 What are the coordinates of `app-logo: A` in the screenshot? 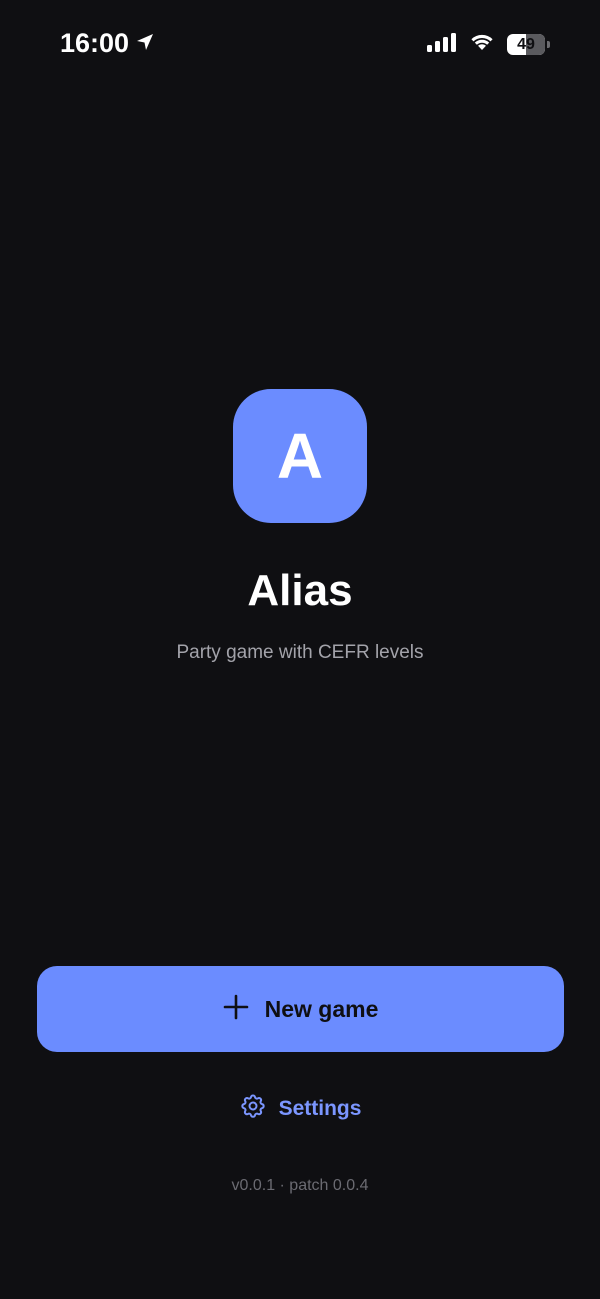 It's located at (300, 456).